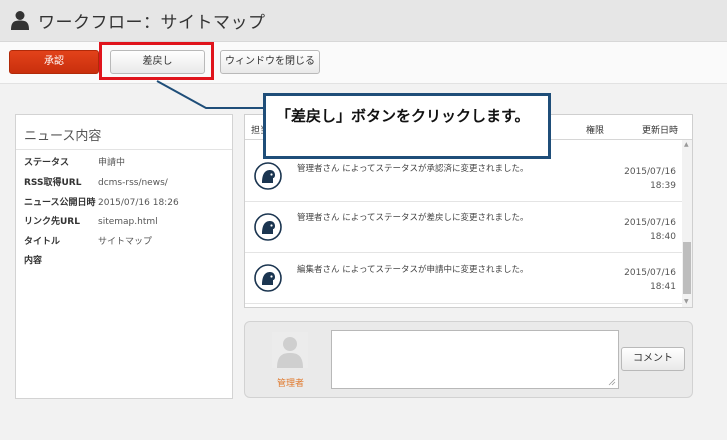  What do you see at coordinates (663, 186) in the screenshot?
I see `history-date-time: 18:39` at bounding box center [663, 186].